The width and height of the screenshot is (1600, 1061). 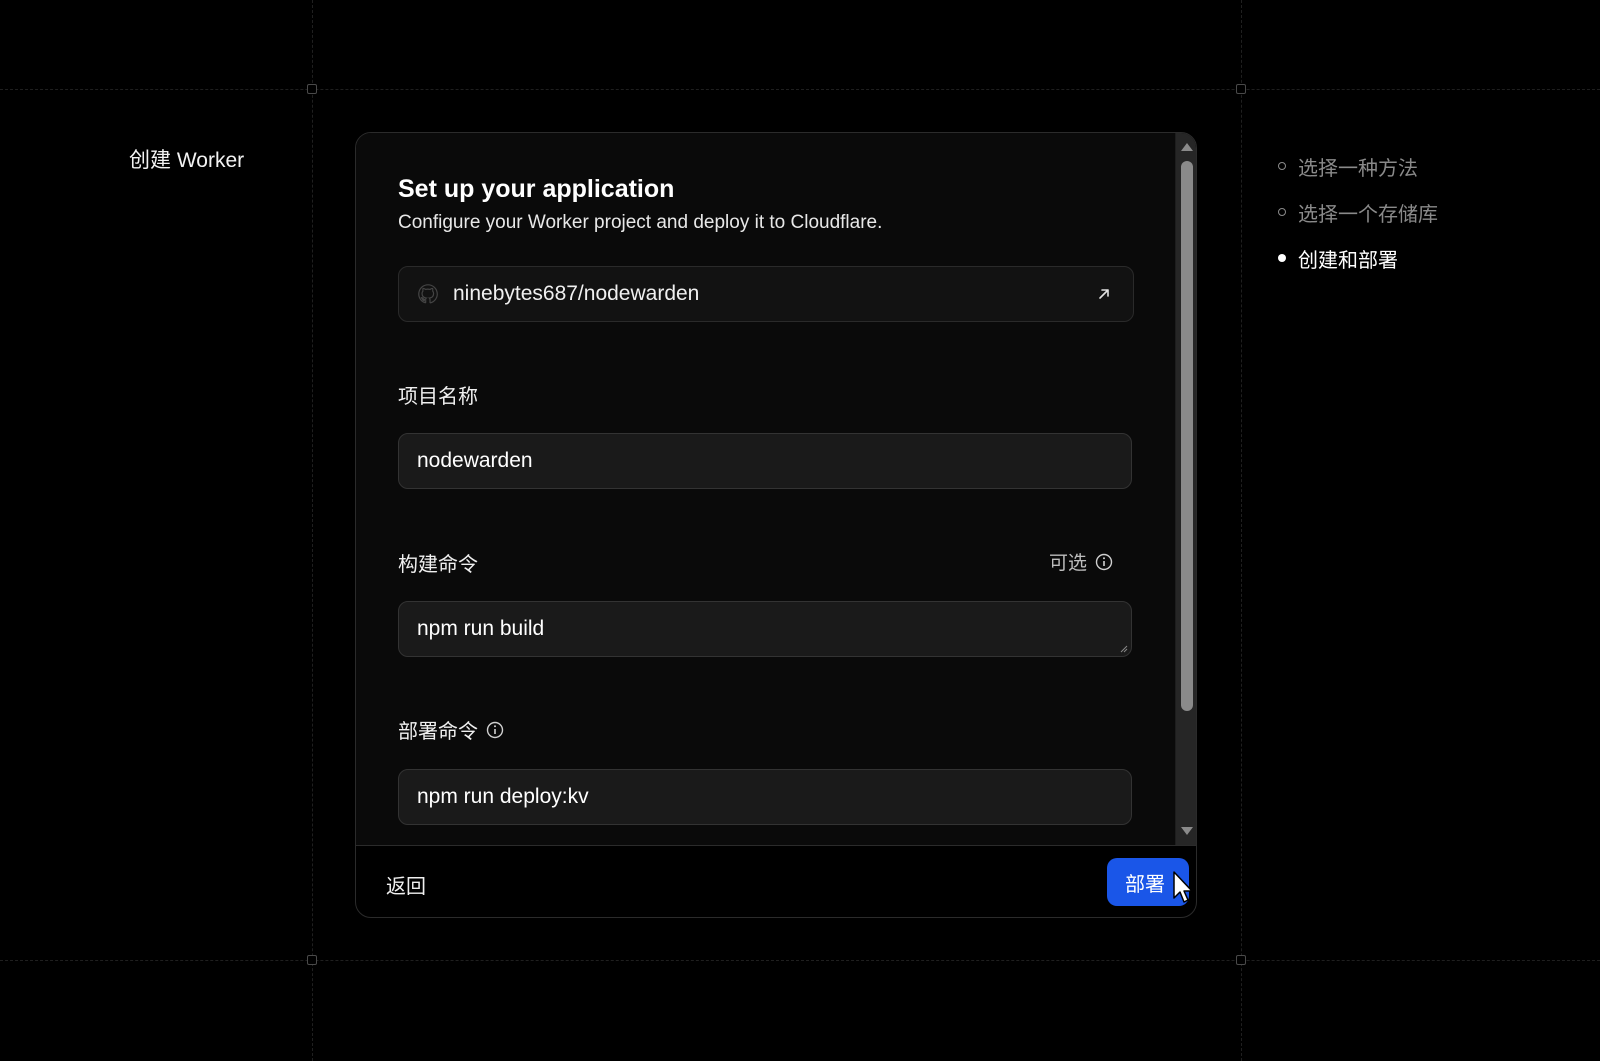 I want to click on step-item: 选择一个存储库, so click(x=1358, y=212).